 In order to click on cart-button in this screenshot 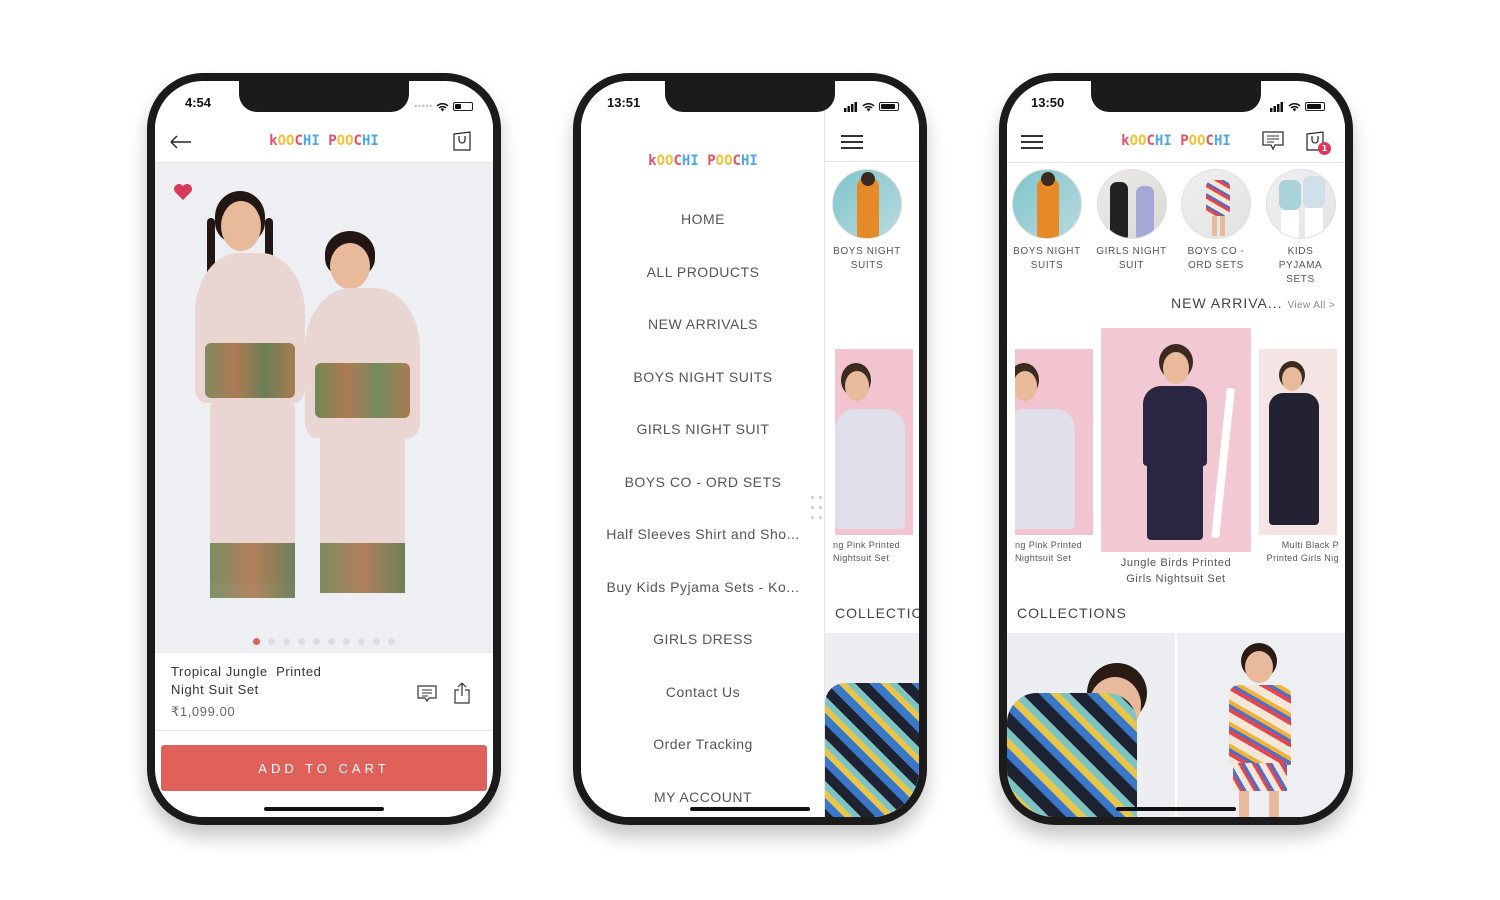, I will do `click(462, 141)`.